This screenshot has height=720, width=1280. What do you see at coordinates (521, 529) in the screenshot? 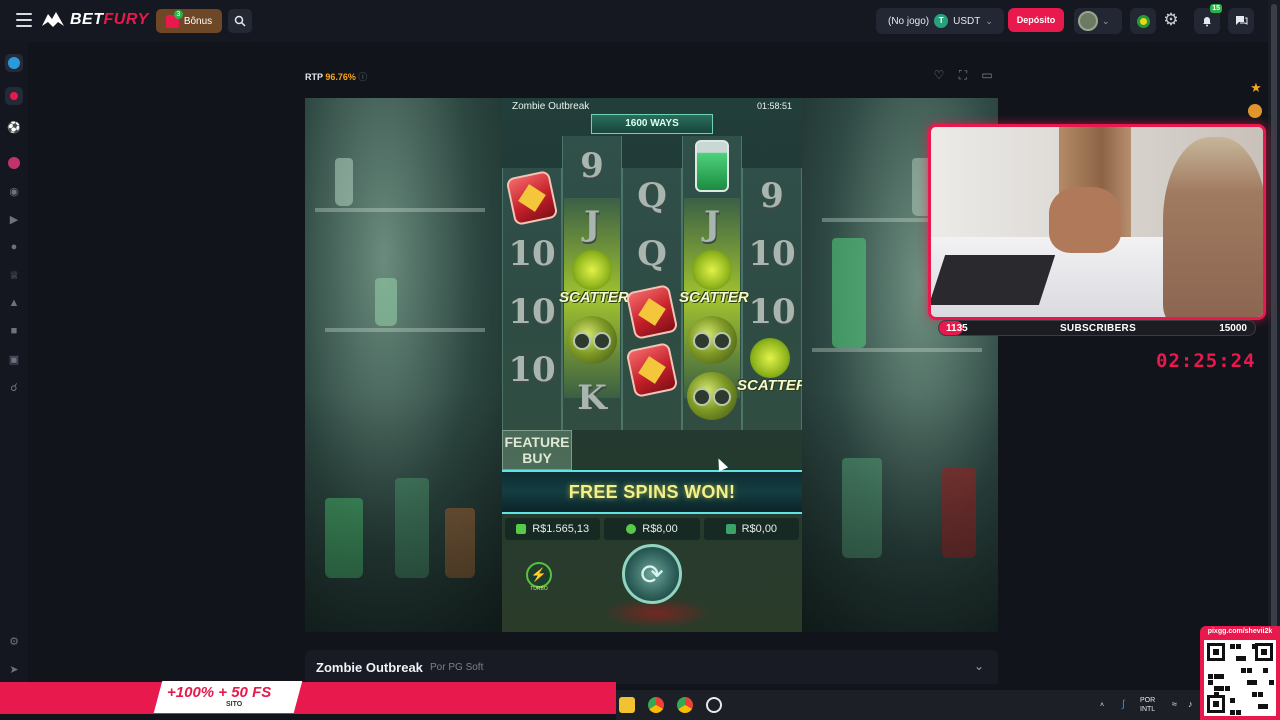
I see `wallet-icon` at bounding box center [521, 529].